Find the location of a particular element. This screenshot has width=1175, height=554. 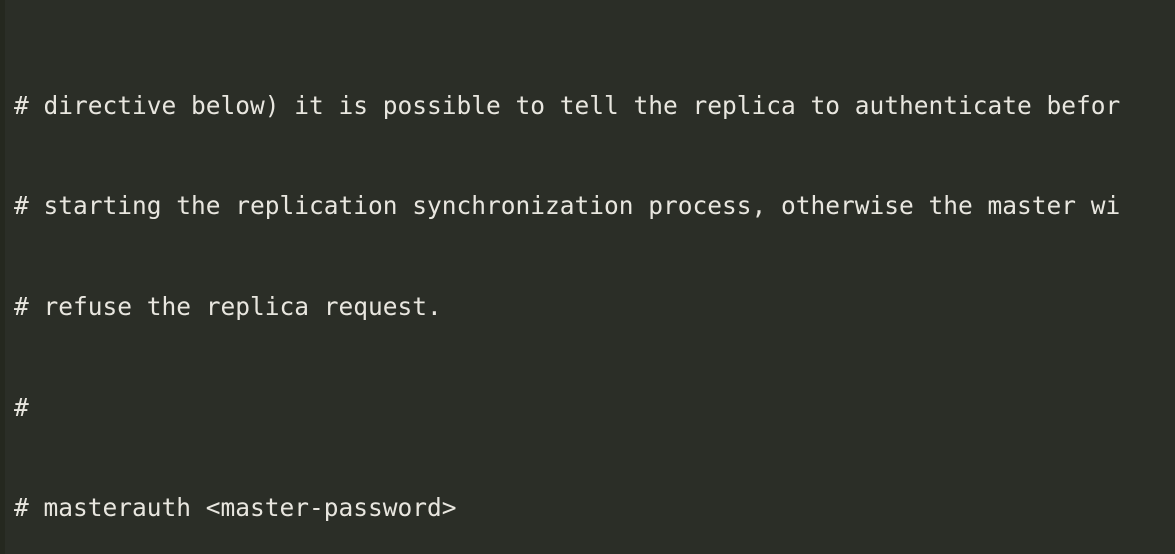

editor-gutter is located at coordinates (2, 277).